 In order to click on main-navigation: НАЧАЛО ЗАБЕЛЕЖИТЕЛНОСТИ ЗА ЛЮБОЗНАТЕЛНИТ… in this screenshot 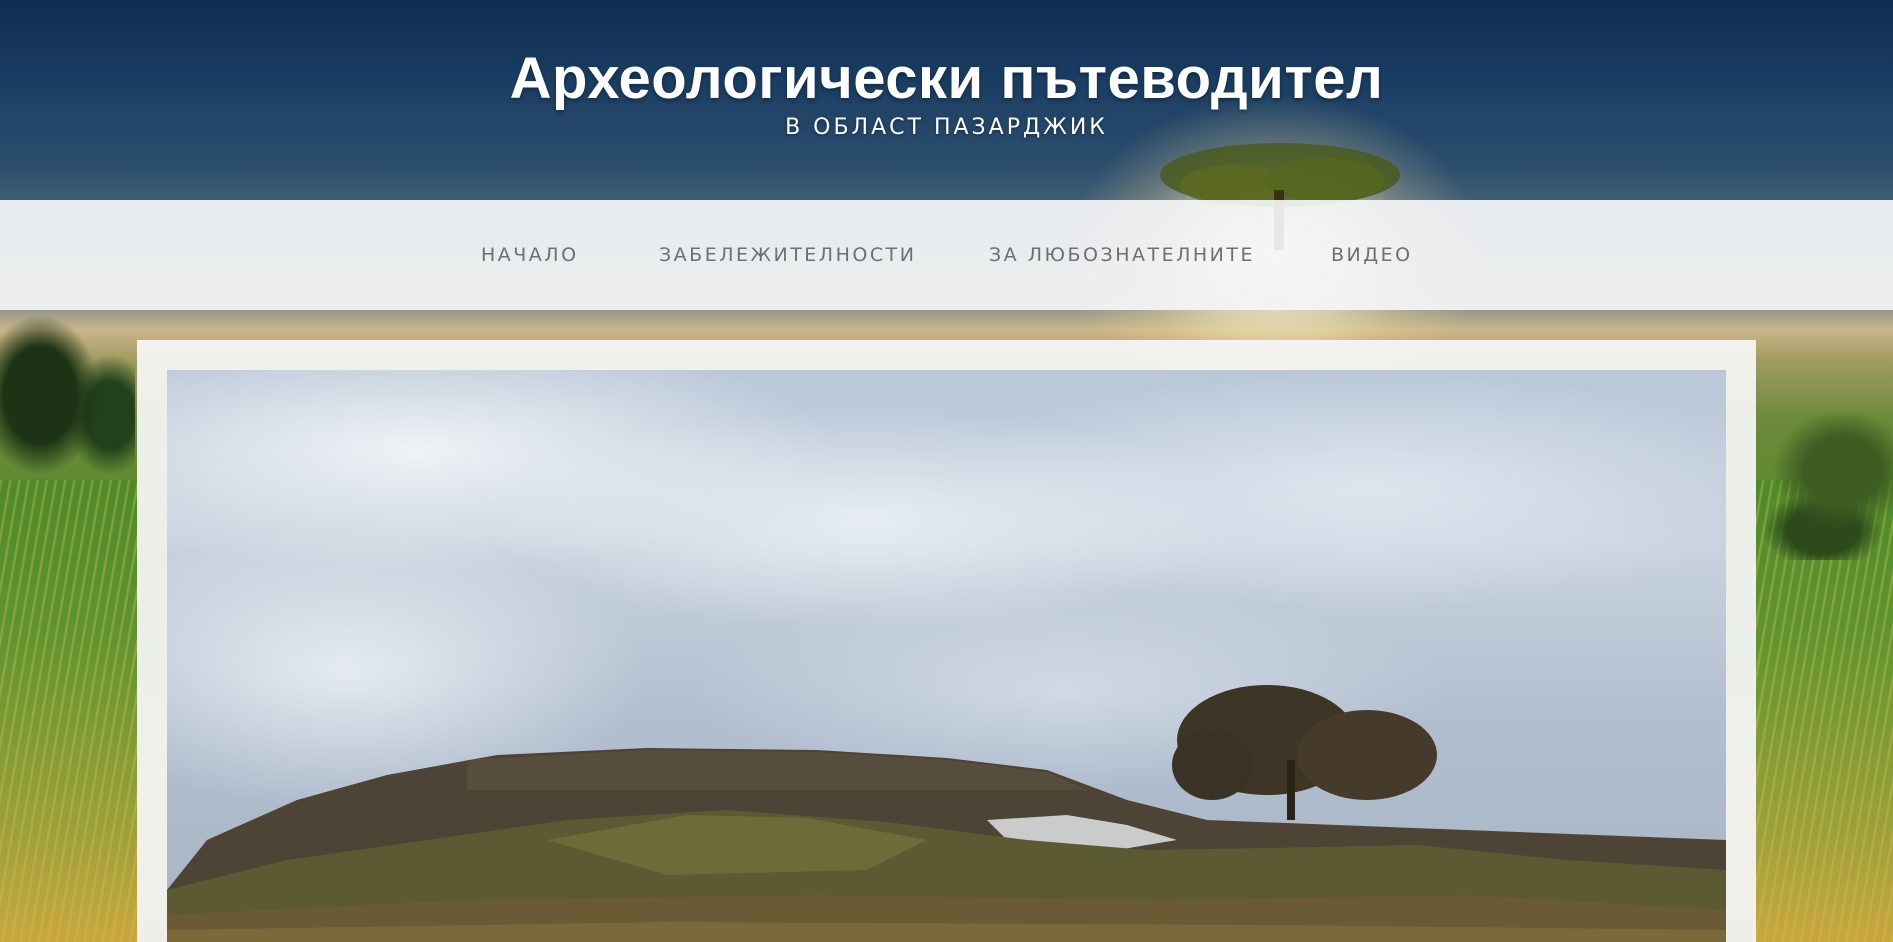, I will do `click(946, 255)`.